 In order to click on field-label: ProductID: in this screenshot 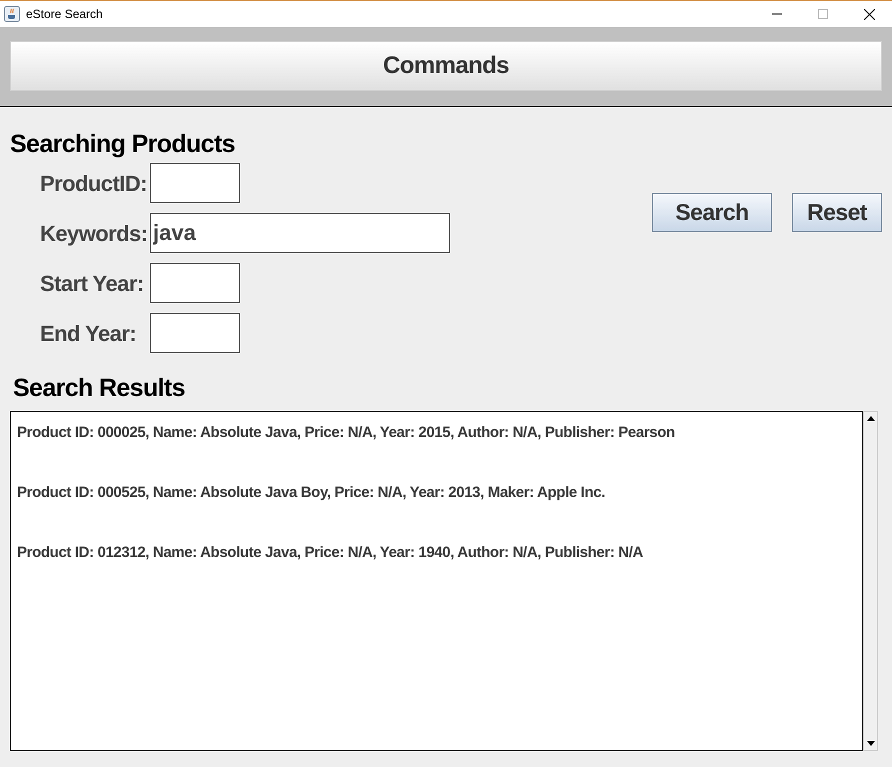, I will do `click(94, 184)`.